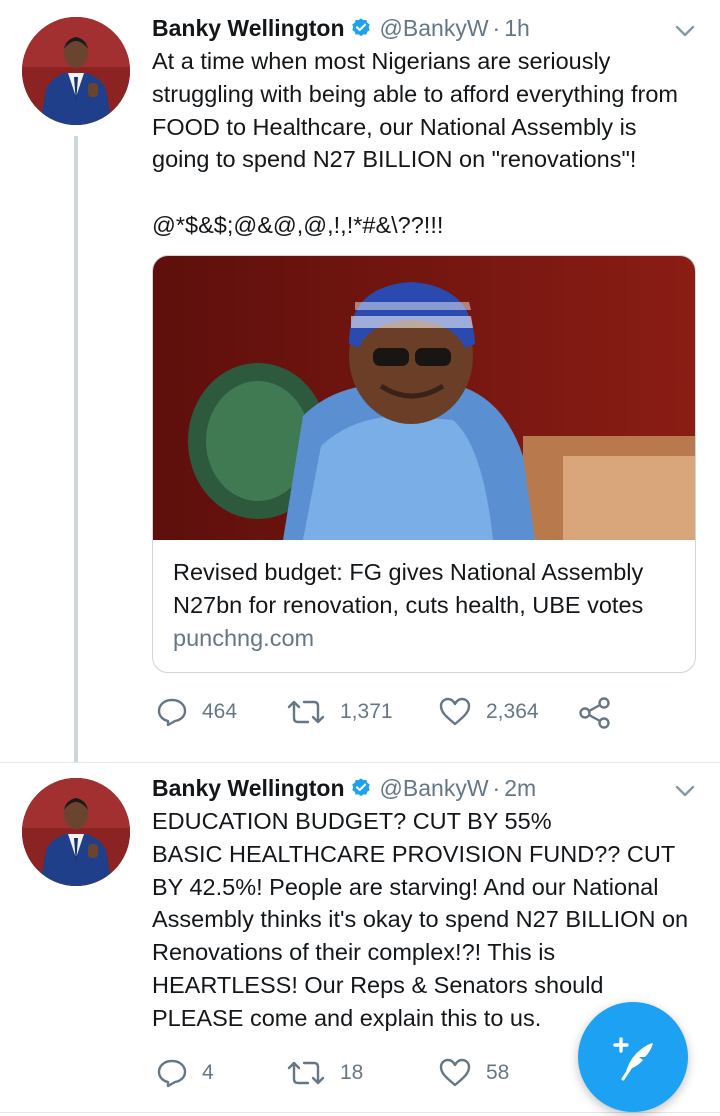  I want to click on retweet-count: 1,371, so click(366, 711).